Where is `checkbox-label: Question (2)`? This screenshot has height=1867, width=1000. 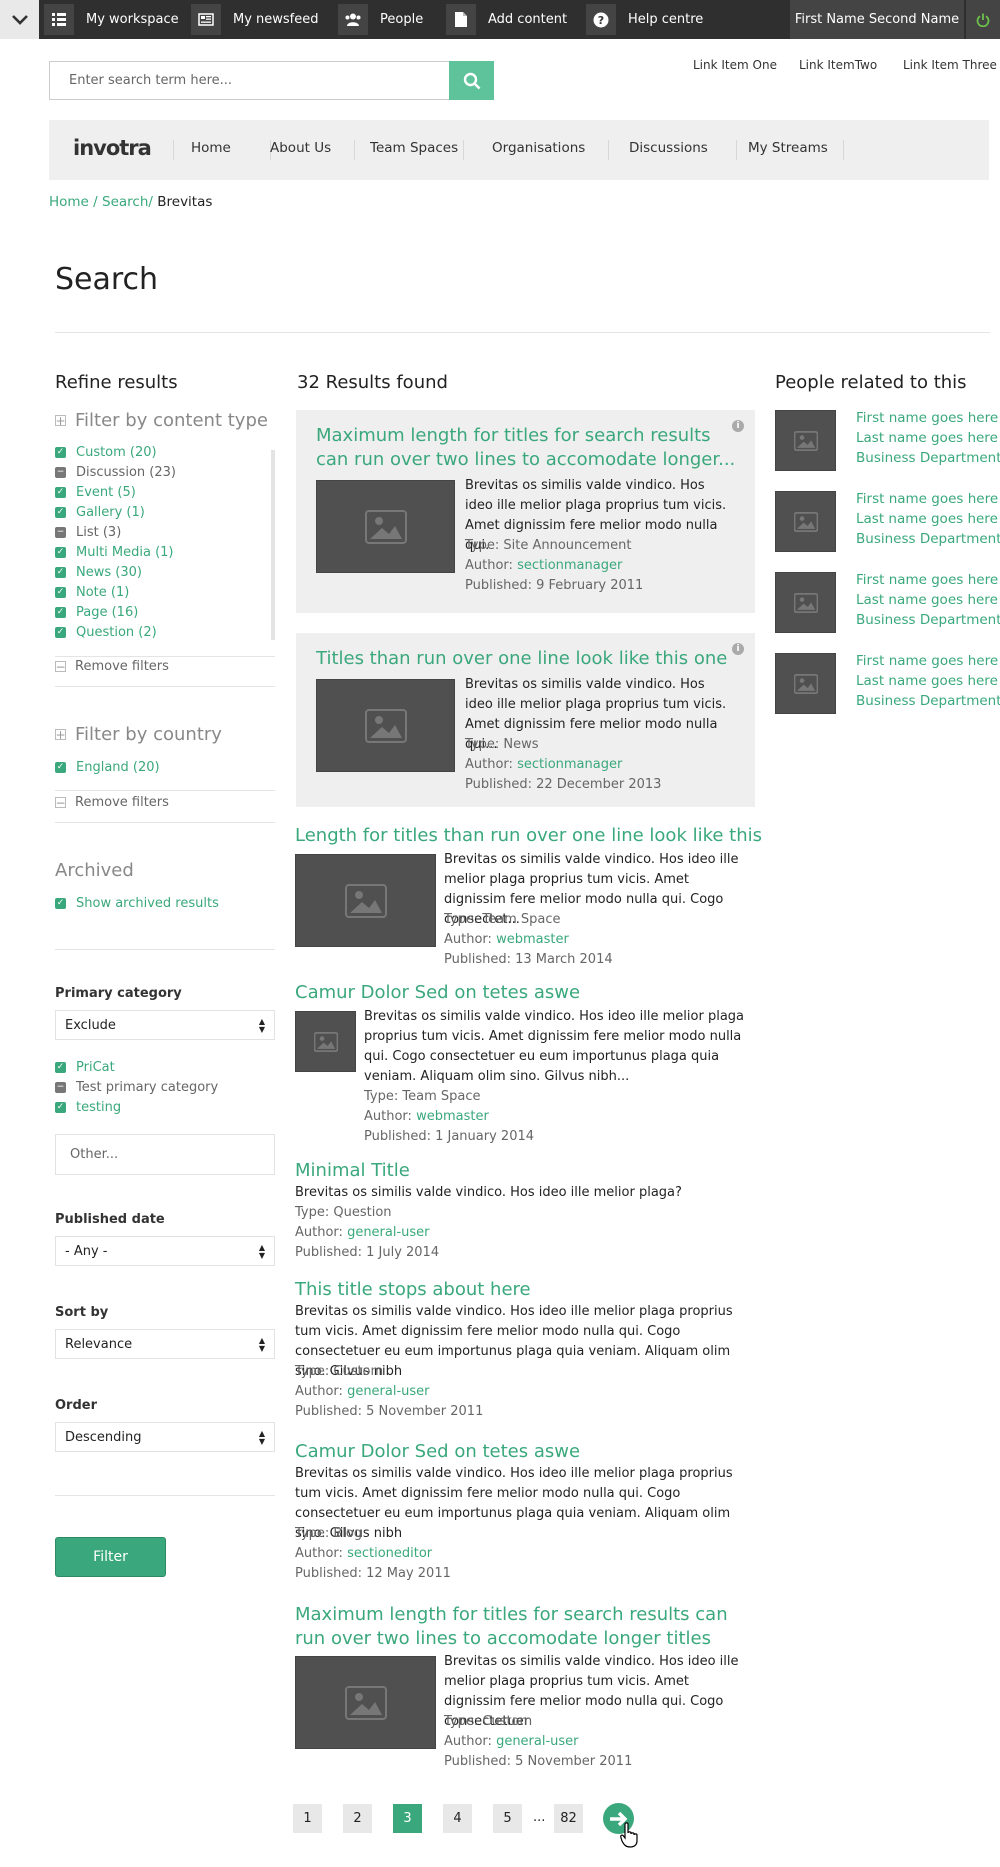 checkbox-label: Question (2) is located at coordinates (116, 632).